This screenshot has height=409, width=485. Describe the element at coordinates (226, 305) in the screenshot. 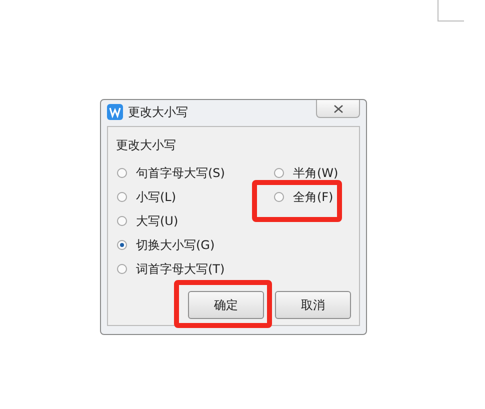

I see `ok-button: 确定` at that location.